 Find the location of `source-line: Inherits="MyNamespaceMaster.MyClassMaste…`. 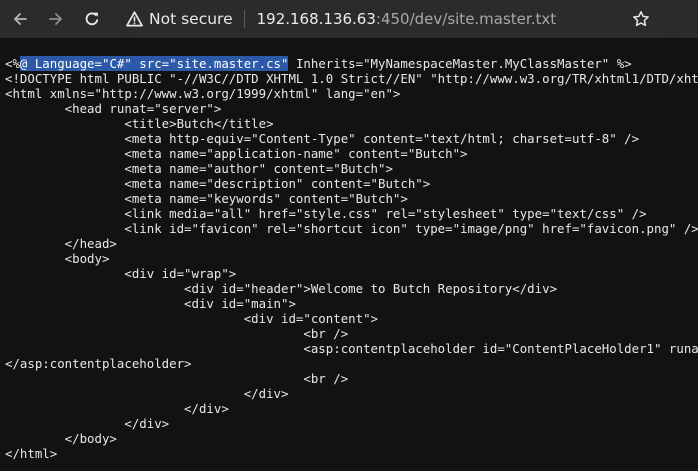

source-line: Inherits="MyNamespaceMaster.MyClassMaste… is located at coordinates (460, 63).